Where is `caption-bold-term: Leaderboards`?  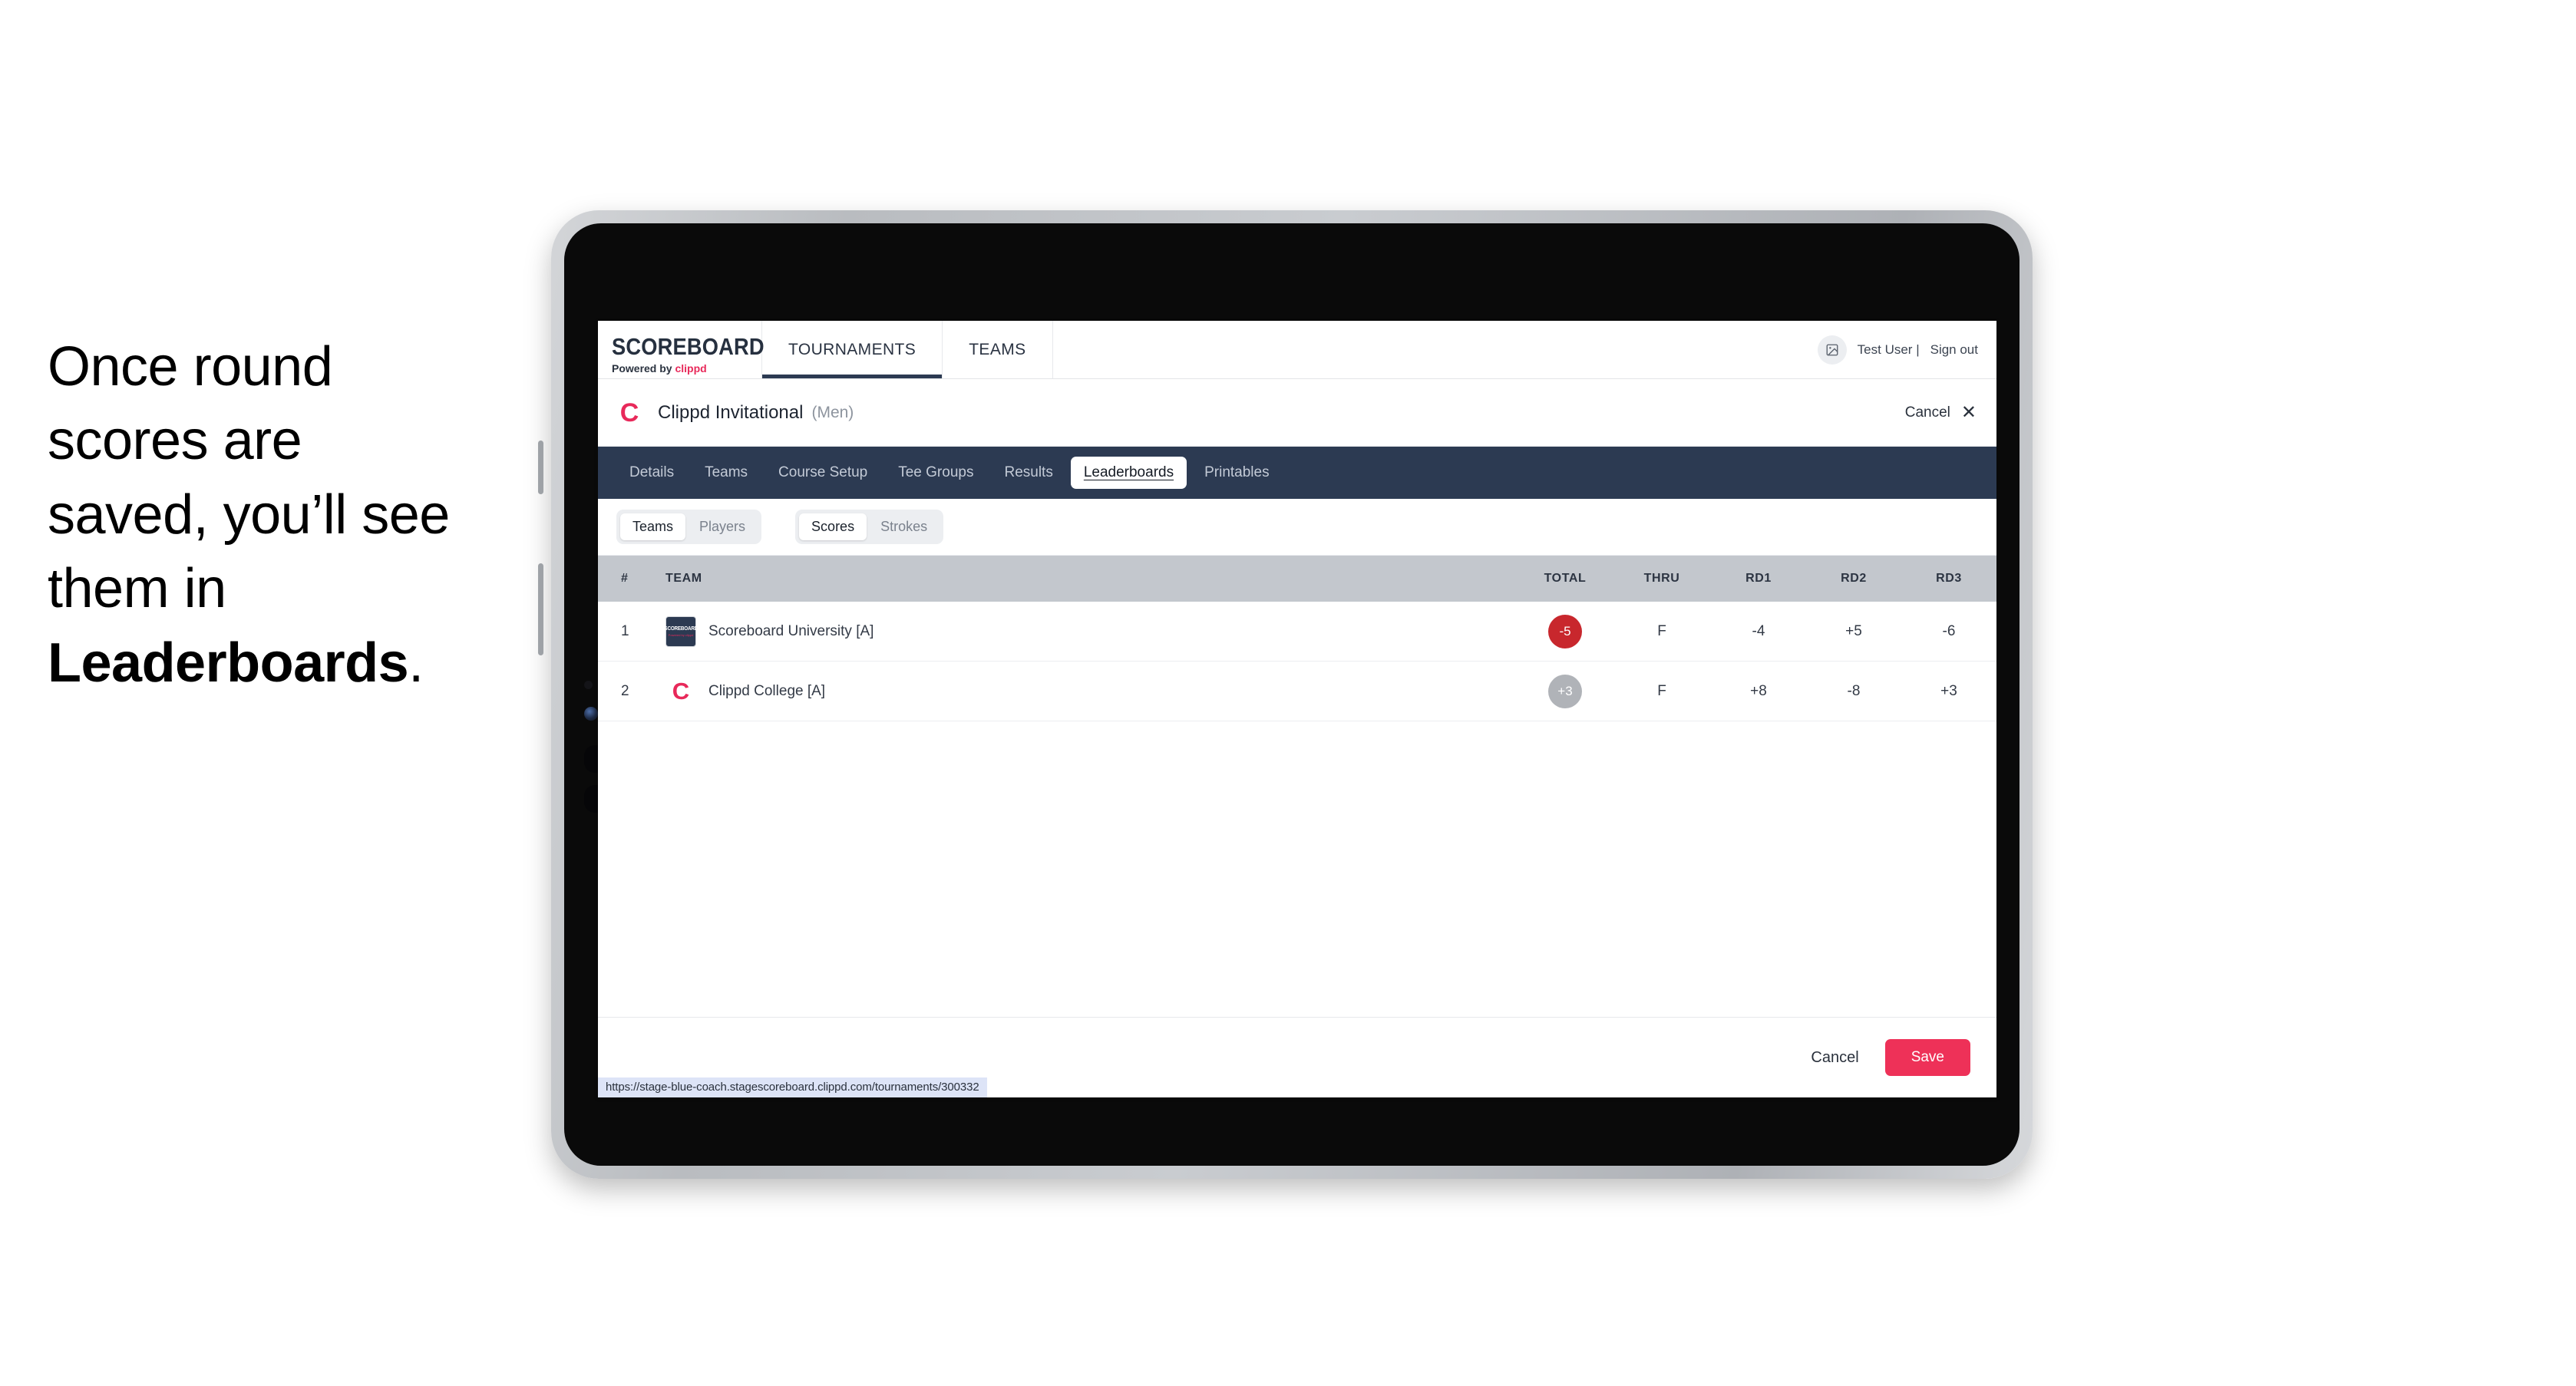 caption-bold-term: Leaderboards is located at coordinates (229, 663).